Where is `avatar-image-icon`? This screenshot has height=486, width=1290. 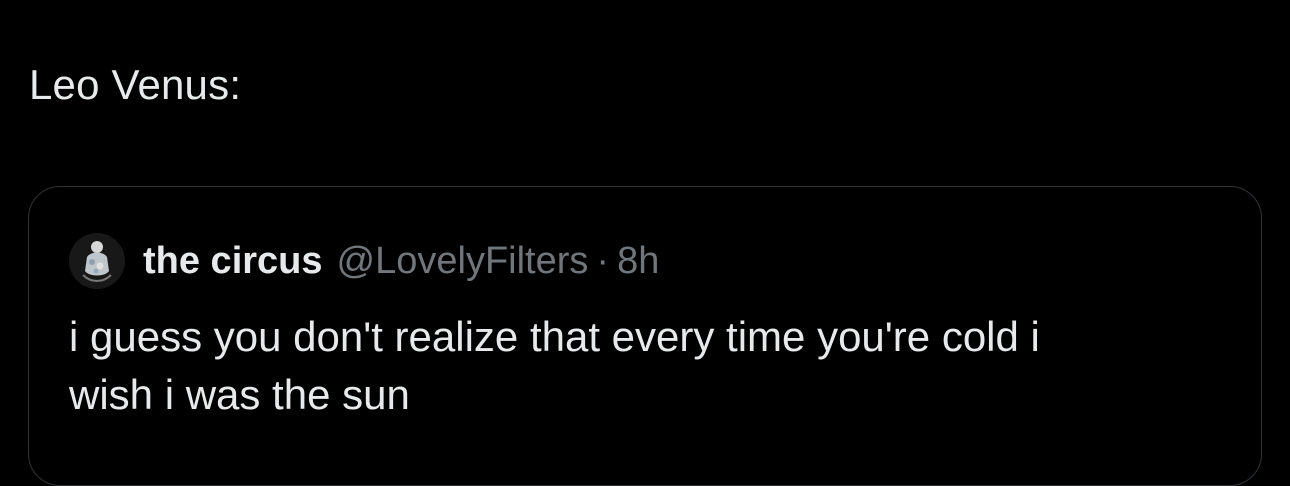
avatar-image-icon is located at coordinates (97, 261).